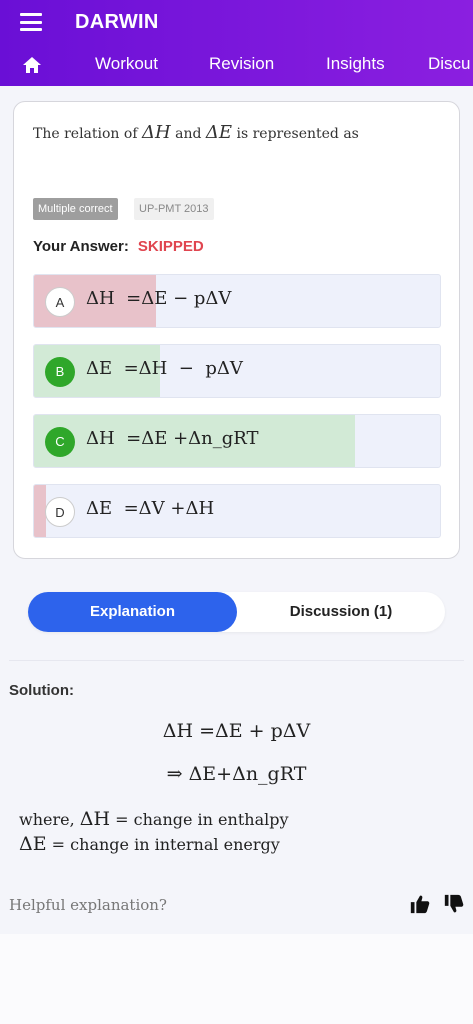  Describe the element at coordinates (126, 64) in the screenshot. I see `tab-workout: Workout` at that location.